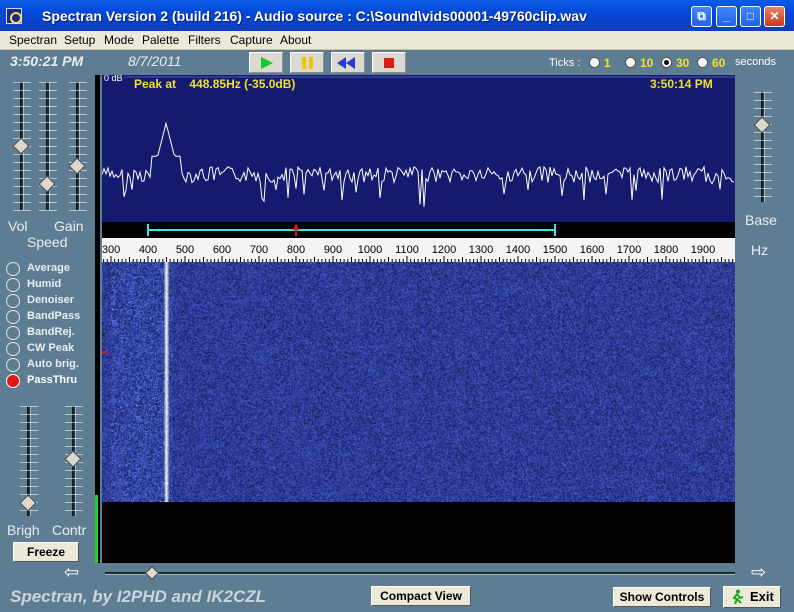  What do you see at coordinates (71, 572) in the screenshot?
I see `scroll-left-icon: ⇦` at bounding box center [71, 572].